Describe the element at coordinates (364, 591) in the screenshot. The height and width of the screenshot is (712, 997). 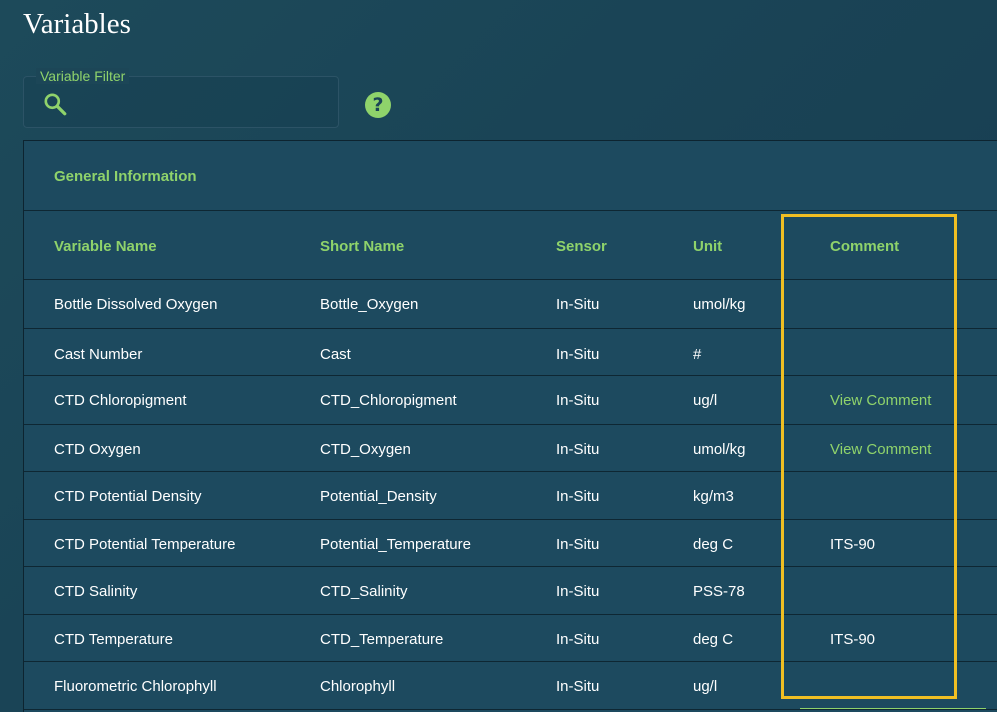
I see `short-name-cell: CTD_Salinity` at that location.